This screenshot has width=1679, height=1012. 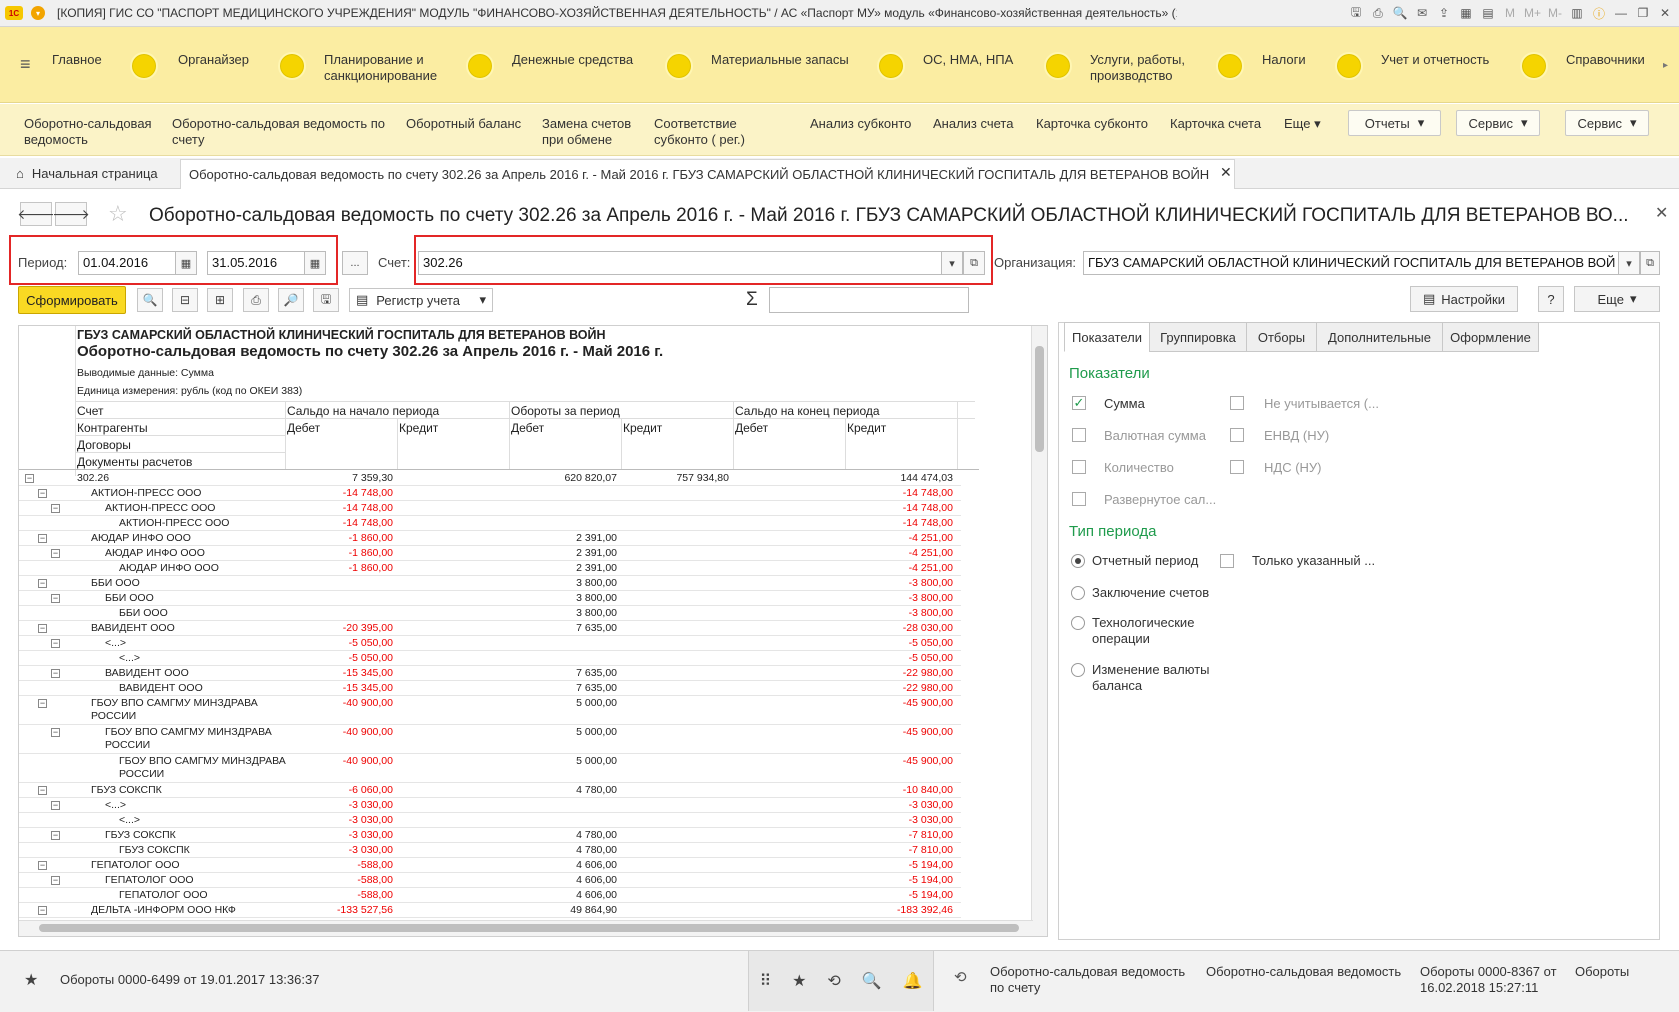 I want to click on tab-additional: Дополнительные, so click(x=1379, y=337).